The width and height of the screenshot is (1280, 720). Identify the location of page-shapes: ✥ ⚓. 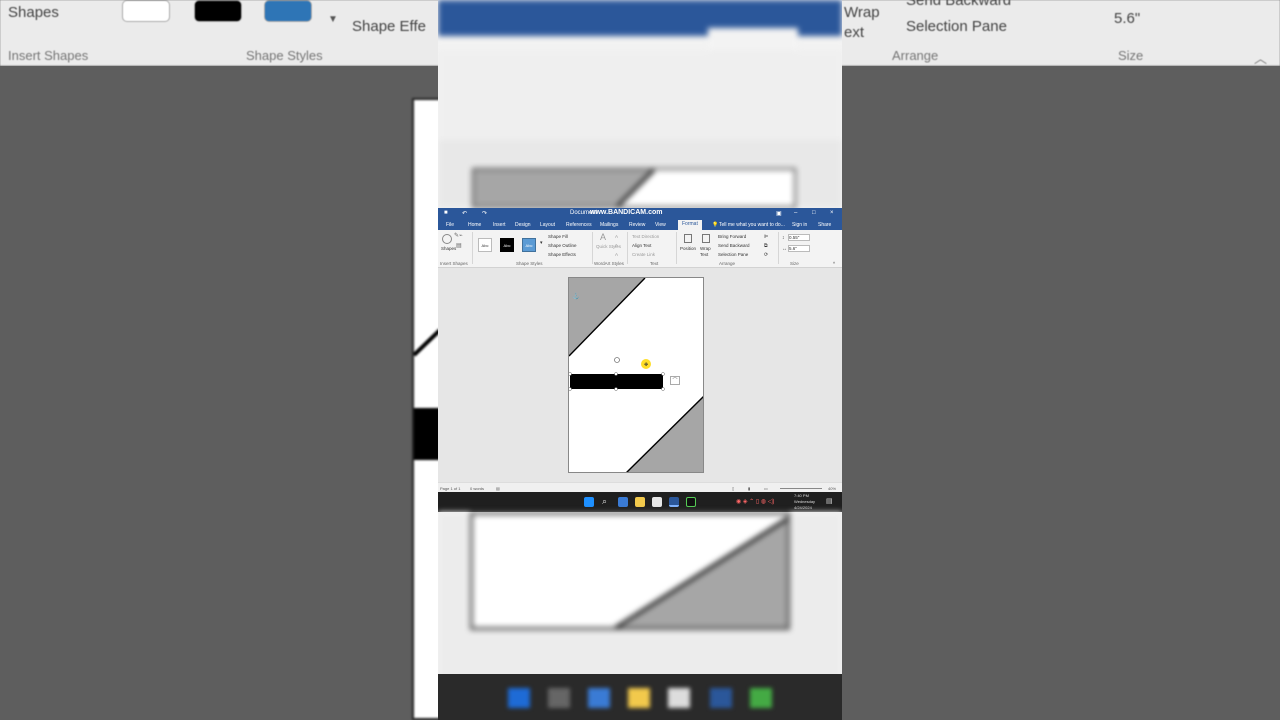
(636, 375).